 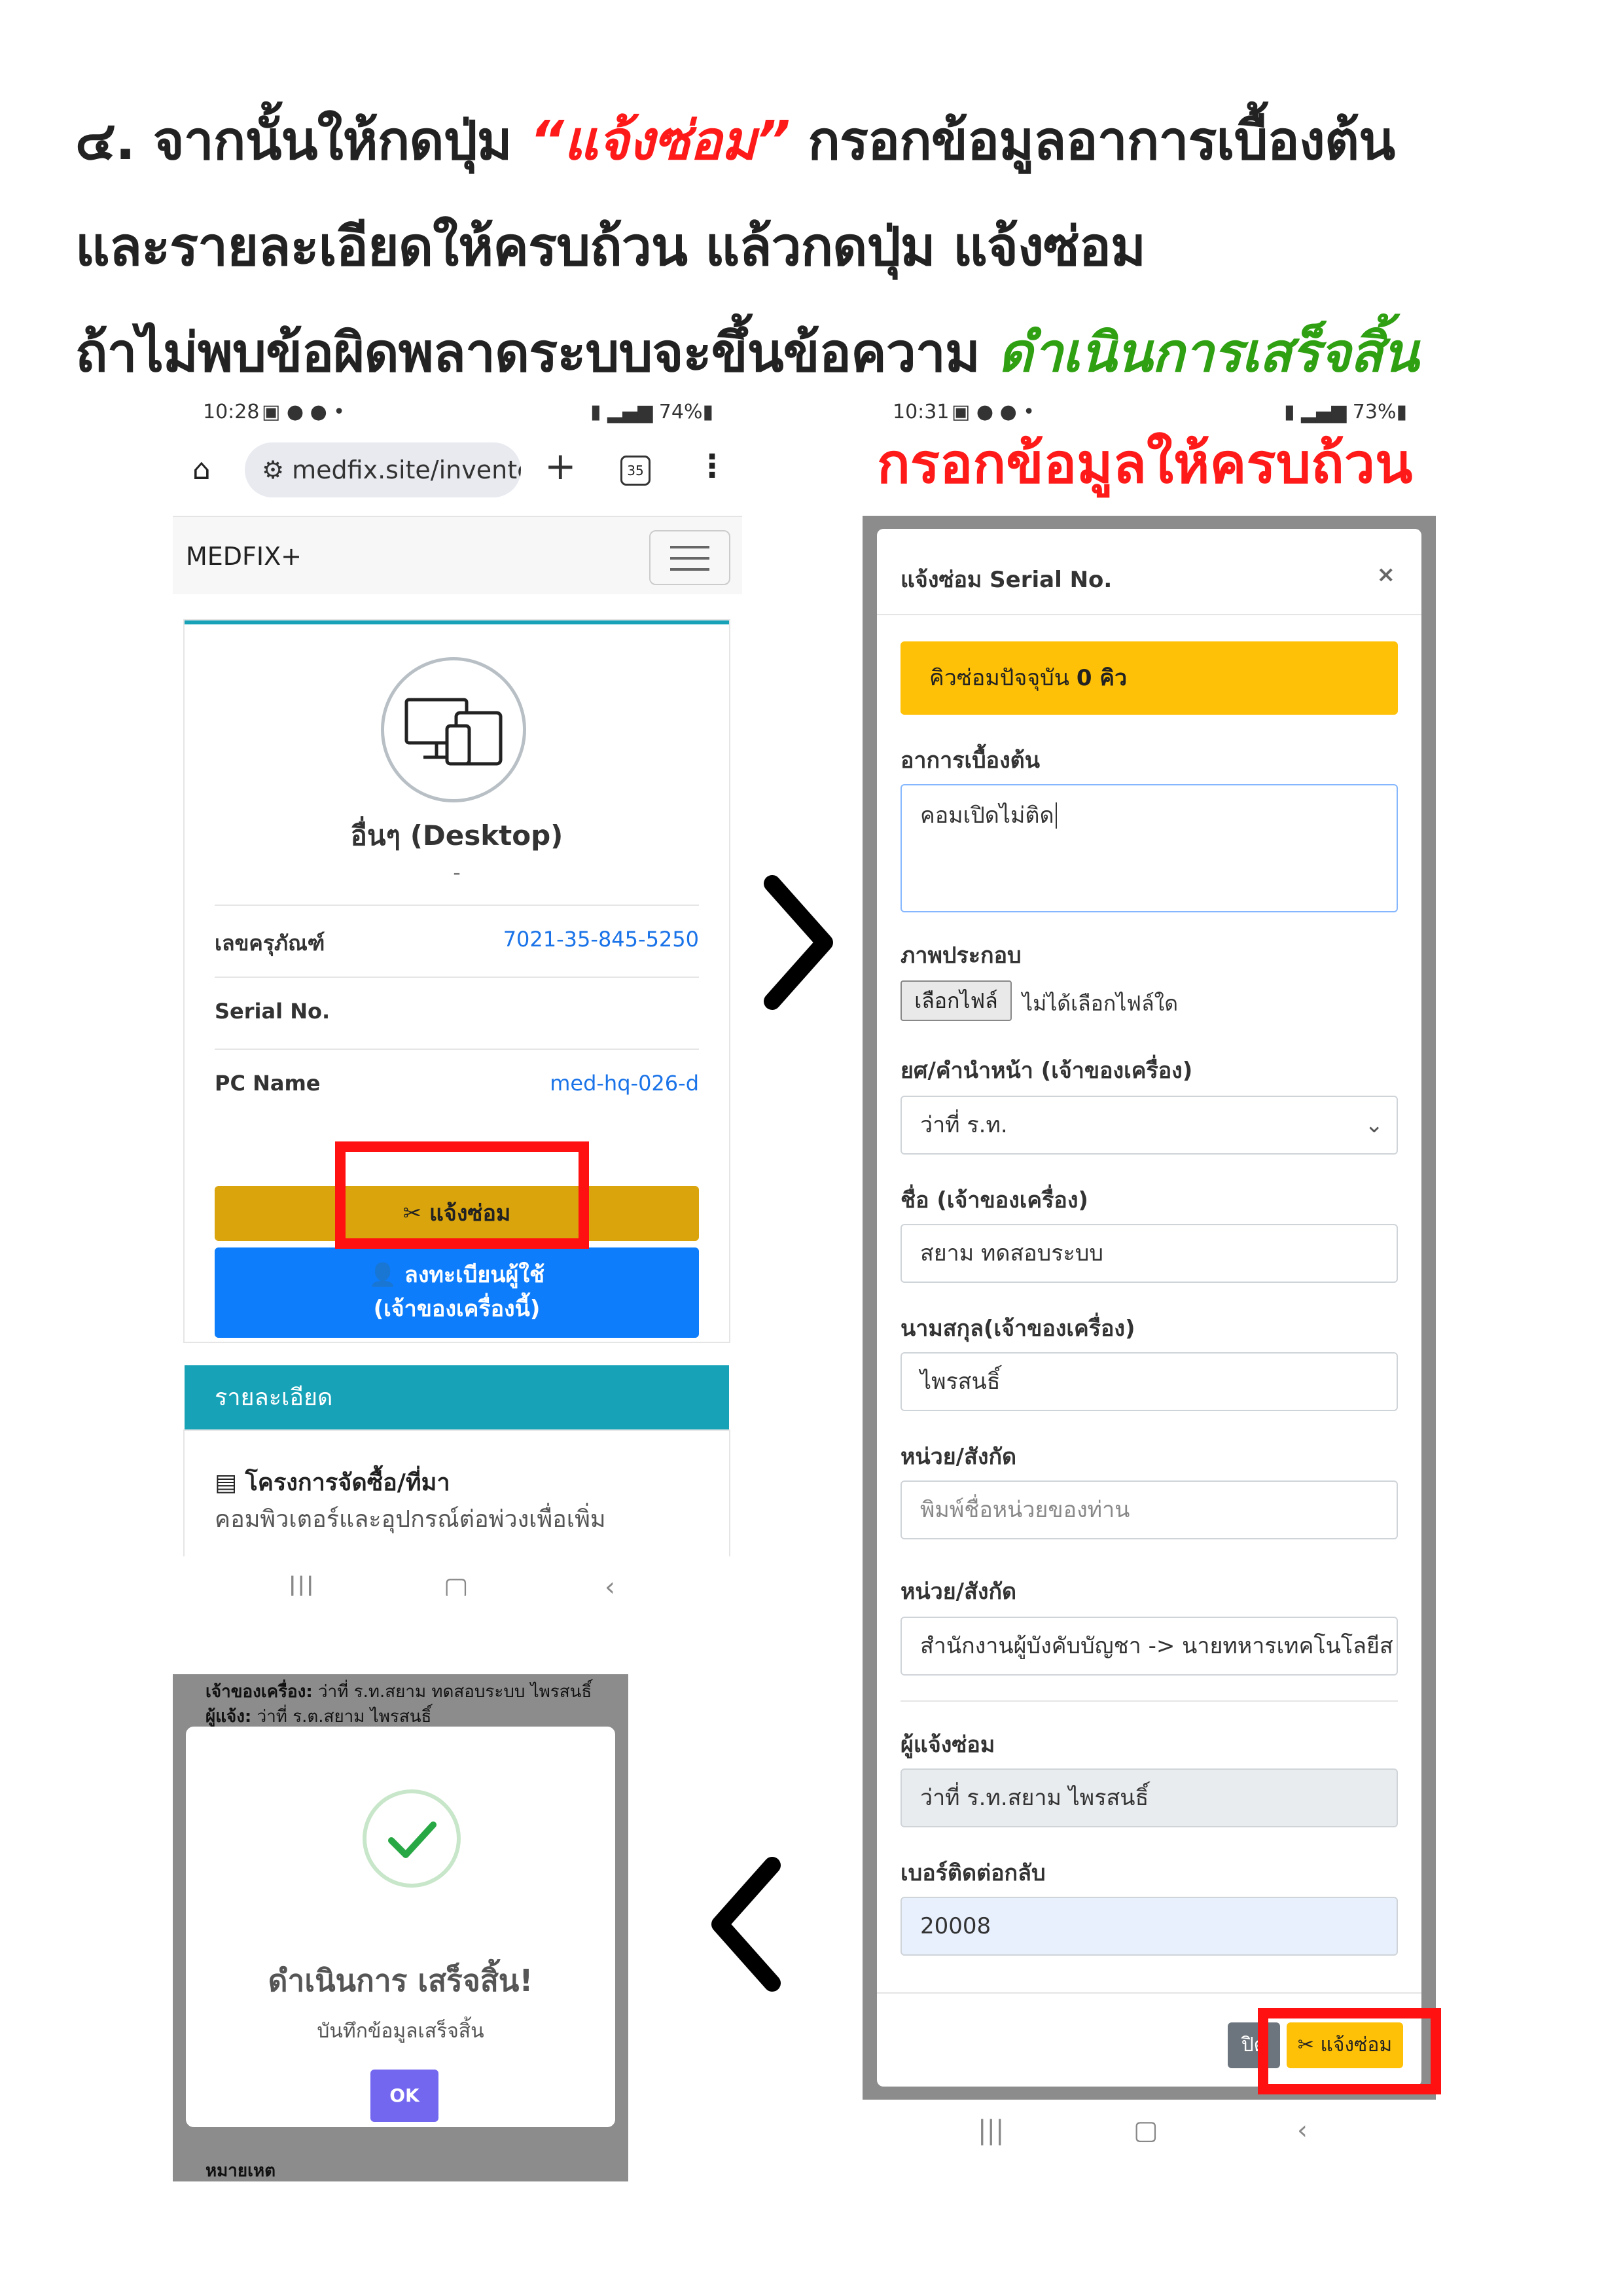 What do you see at coordinates (401, 1981) in the screenshot?
I see `alert-title: ดำเนินการ เสร็จสิ้น!` at bounding box center [401, 1981].